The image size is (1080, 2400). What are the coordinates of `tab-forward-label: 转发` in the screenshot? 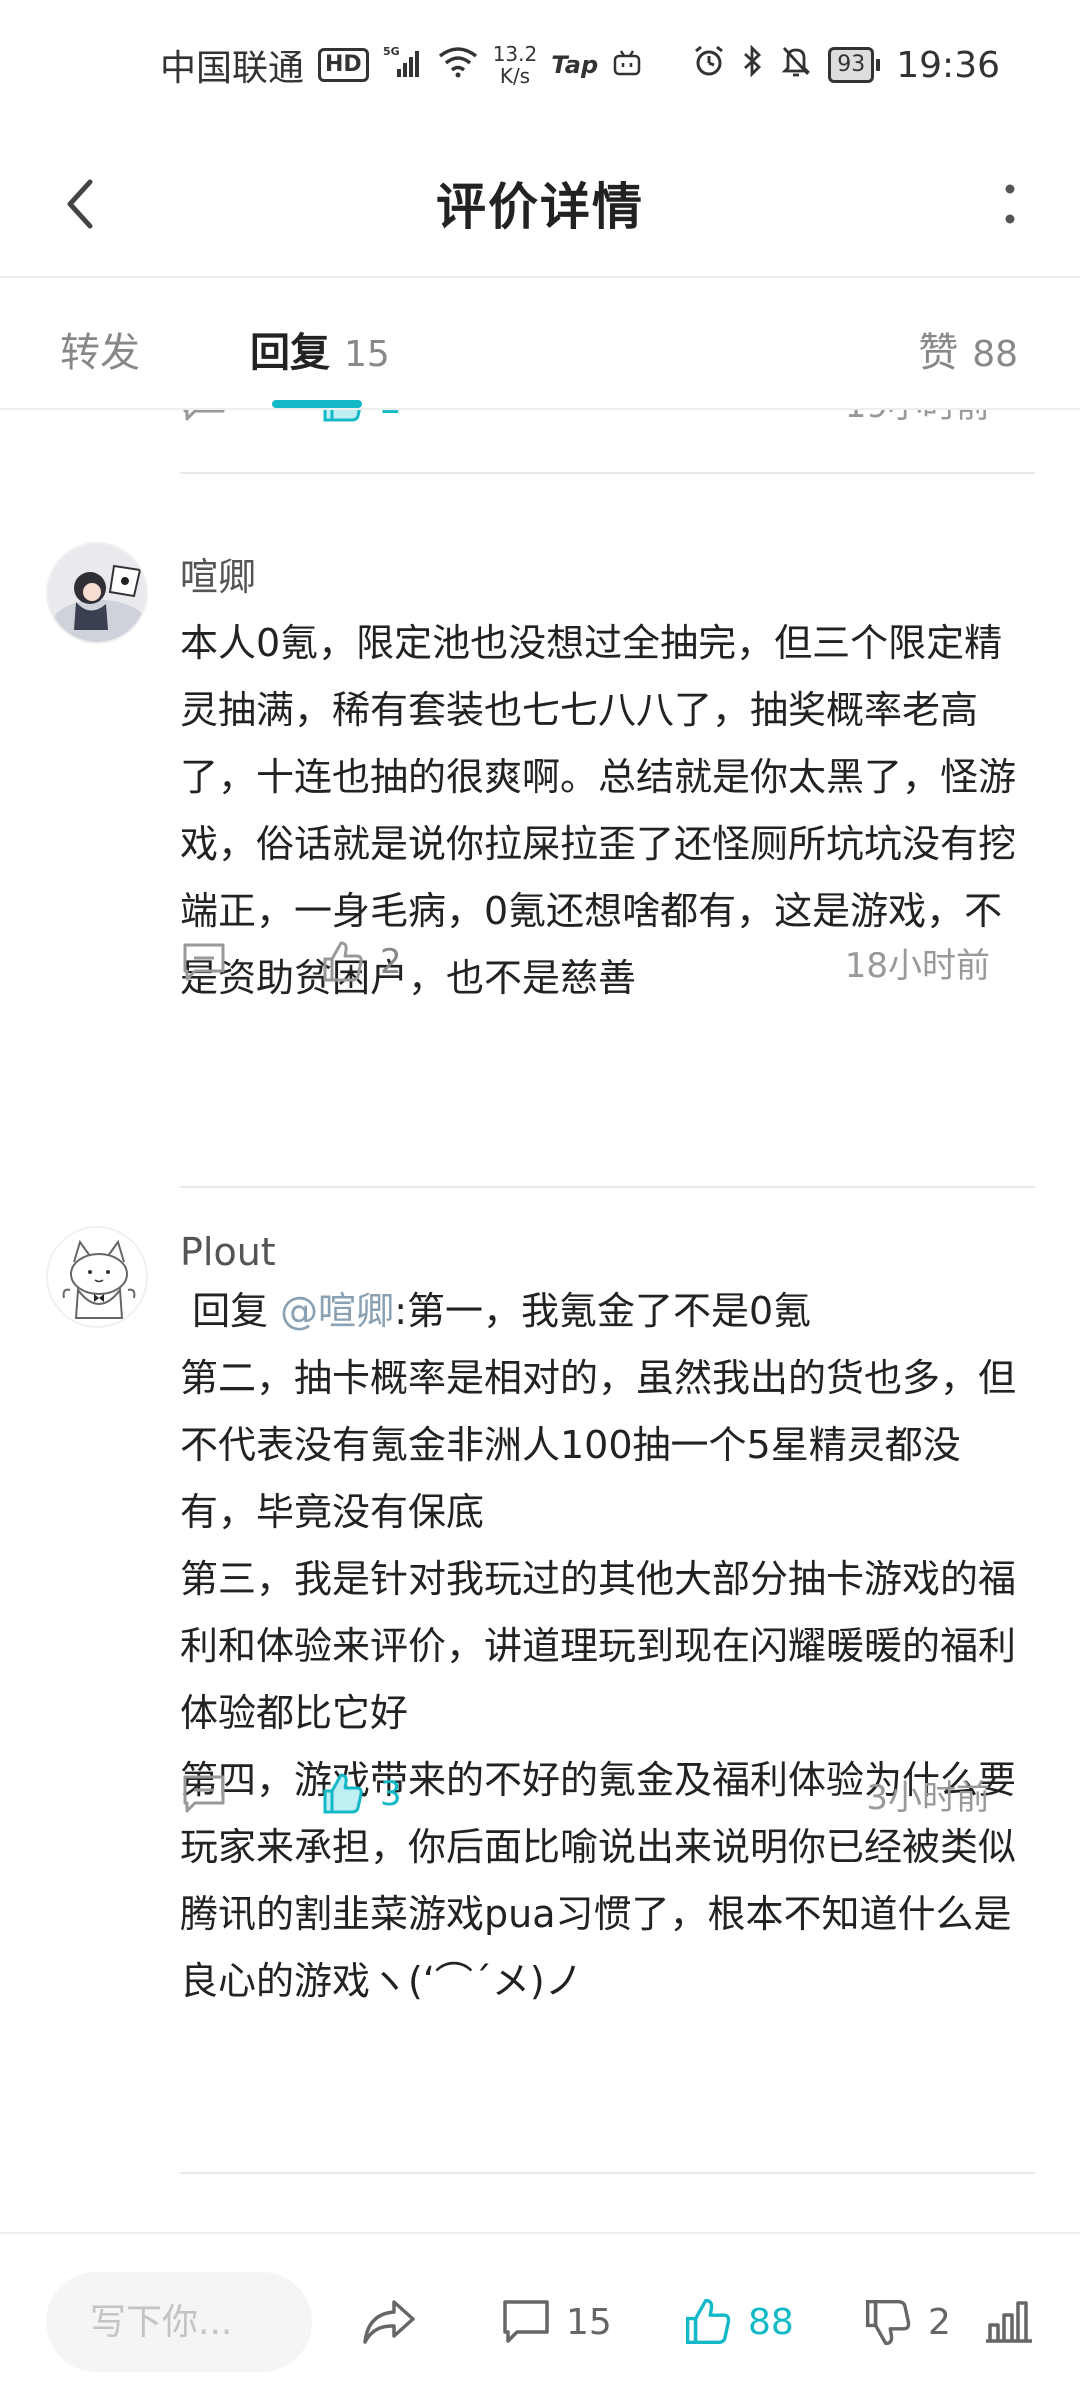 It's located at (100, 353).